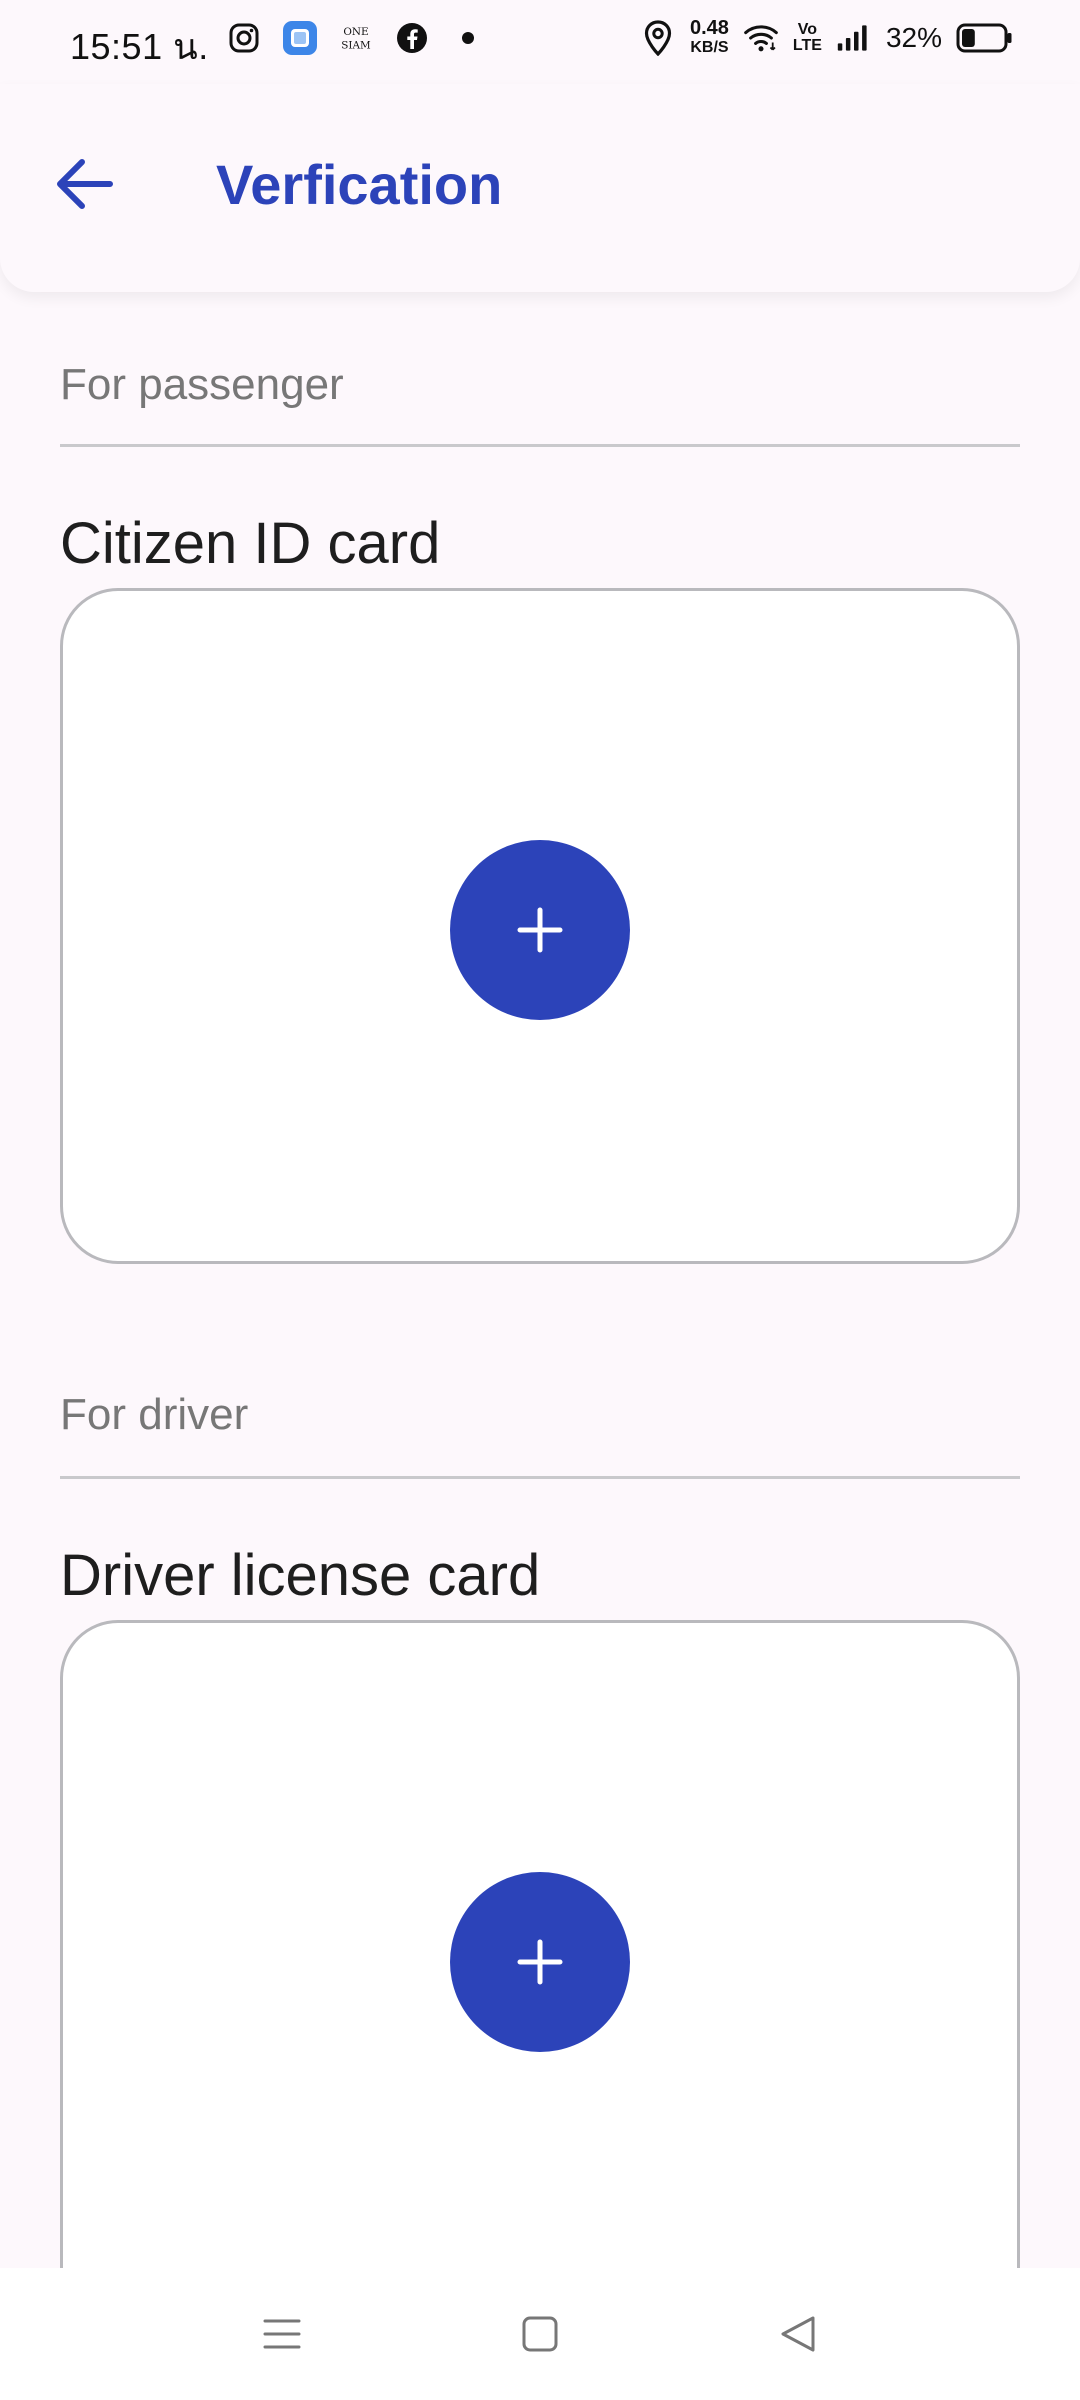  I want to click on wifi-icon, so click(761, 38).